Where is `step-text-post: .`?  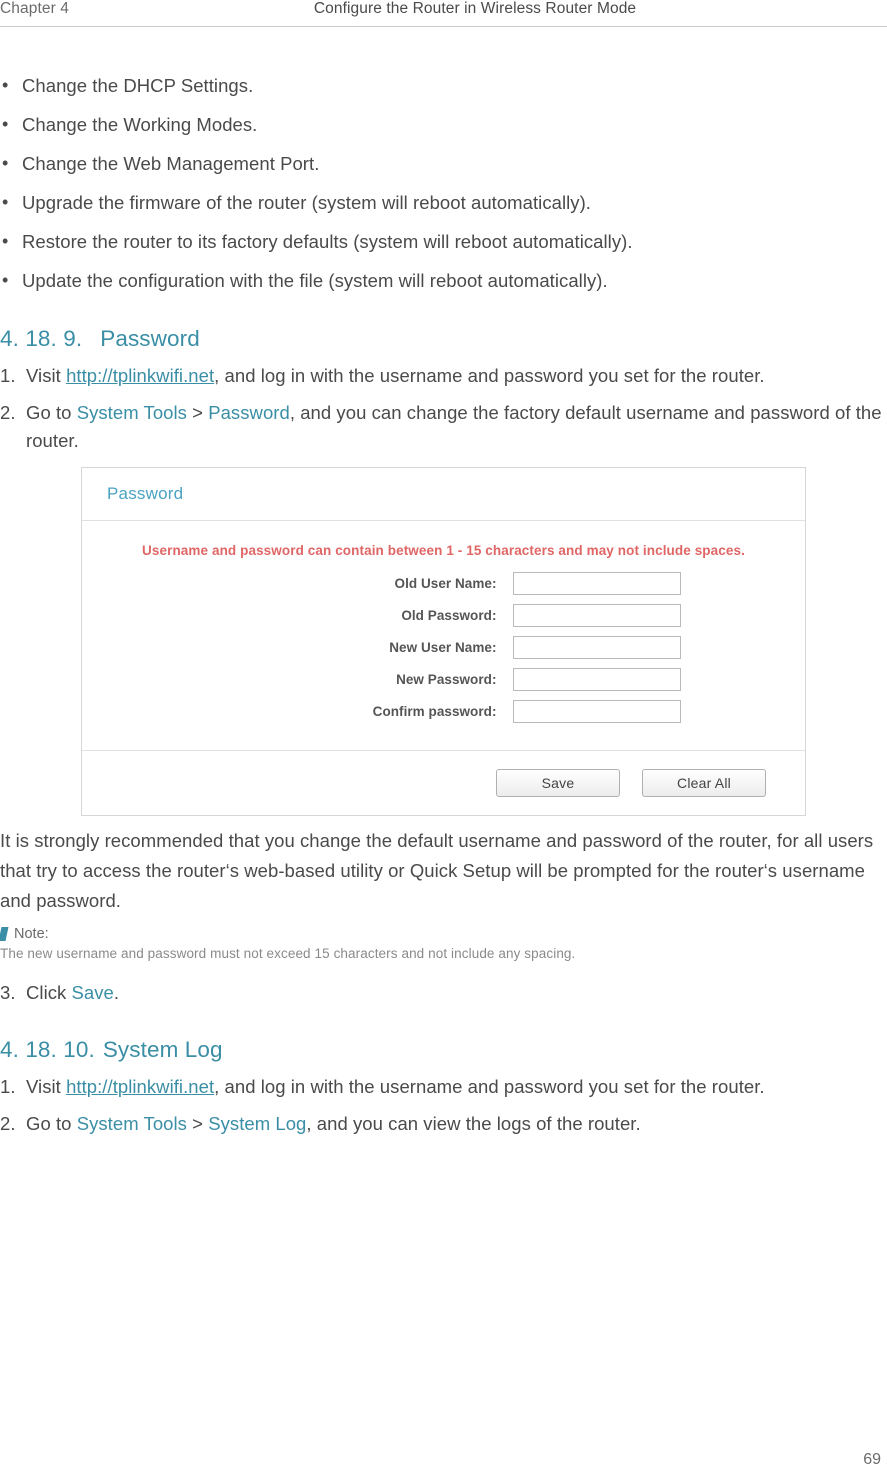
step-text-post: . is located at coordinates (116, 992).